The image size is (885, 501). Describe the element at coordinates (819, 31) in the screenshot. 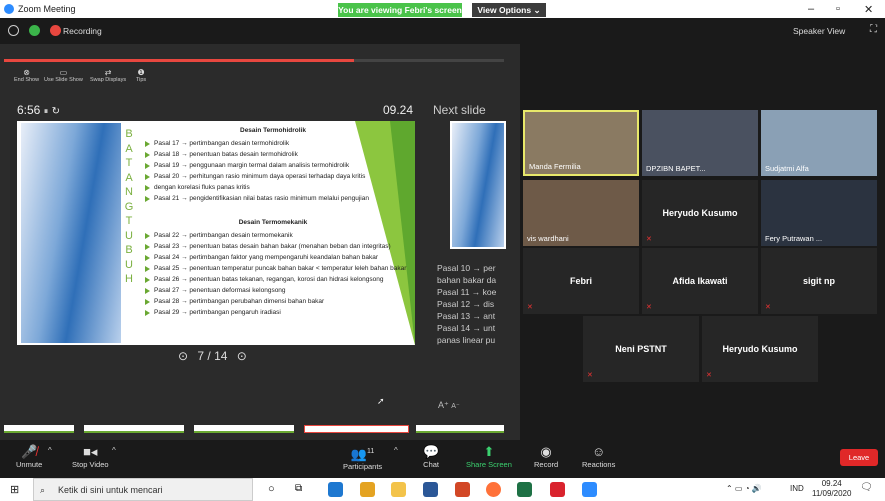

I see `speaker-view-button: Speaker View` at that location.